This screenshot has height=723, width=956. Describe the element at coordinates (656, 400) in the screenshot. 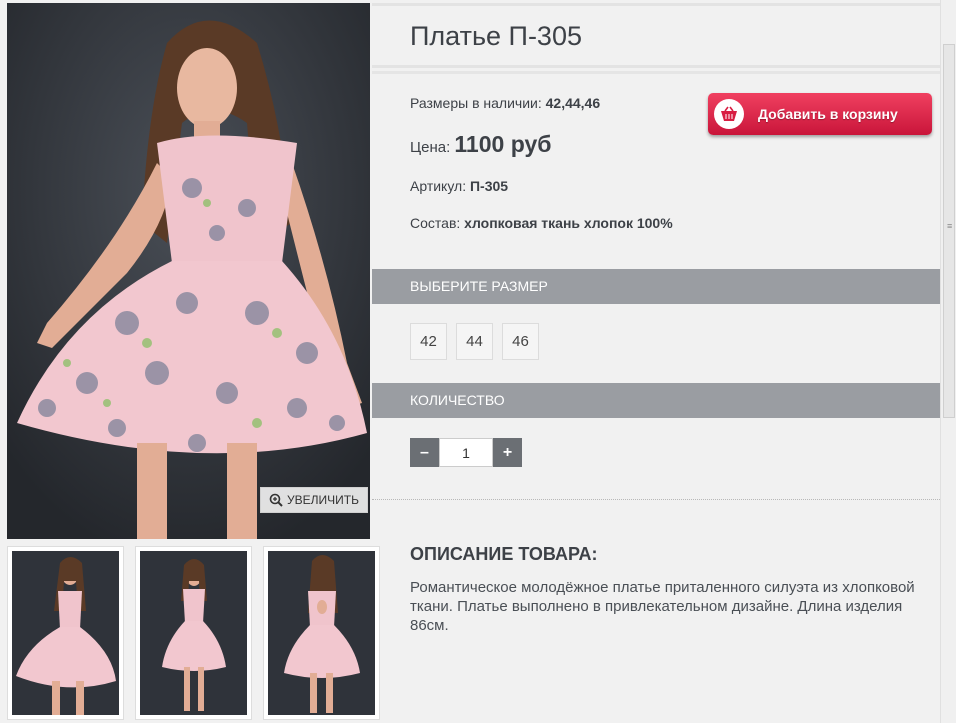

I see `quantity-section-header: КОЛИЧЕСТВО` at that location.